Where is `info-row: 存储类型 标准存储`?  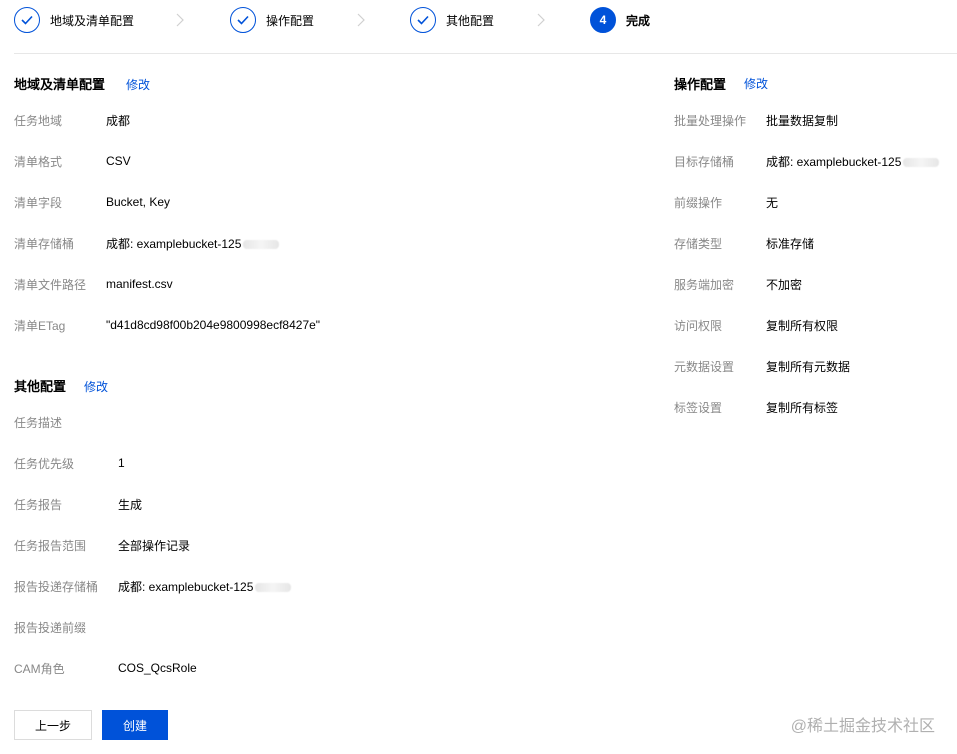 info-row: 存储类型 标准存储 is located at coordinates (744, 243).